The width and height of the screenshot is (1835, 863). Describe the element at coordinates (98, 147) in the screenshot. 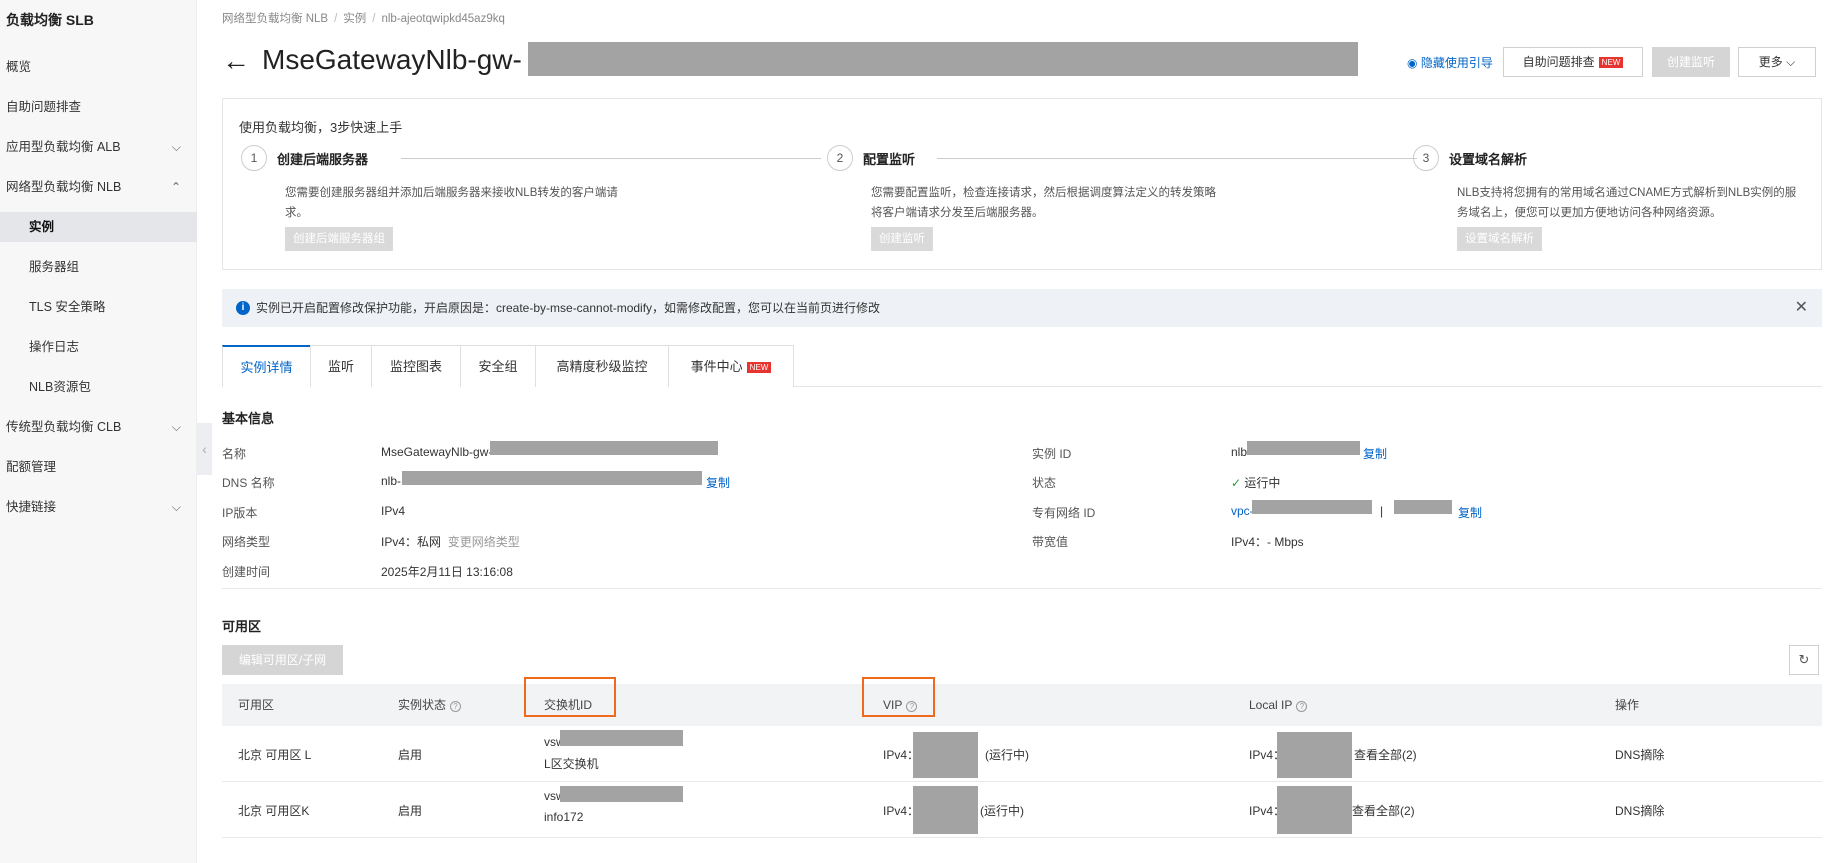

I see `sidebar-item-alb: 应用型负载均衡 ALB ⌵` at that location.